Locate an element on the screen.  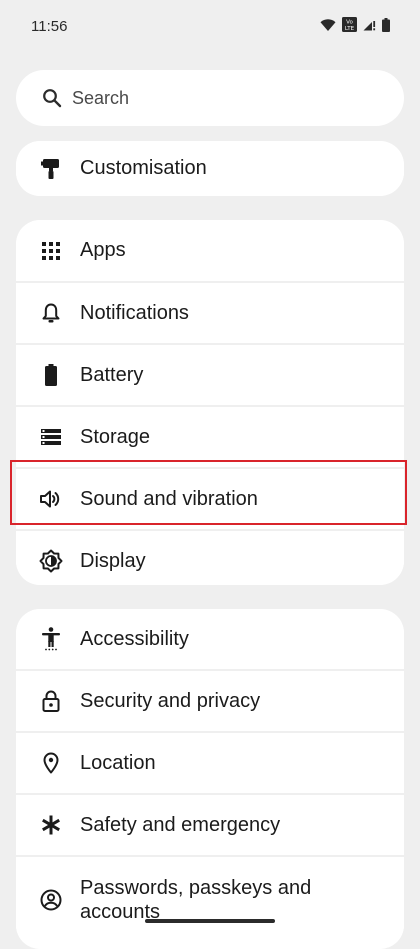
volte-icon: Vo LTE is located at coordinates (349, 24).